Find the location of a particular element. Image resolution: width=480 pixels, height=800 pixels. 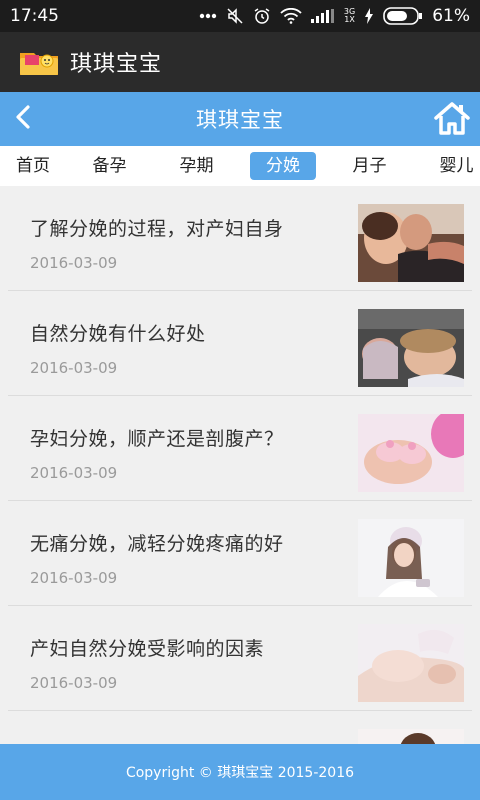

article-title: 无痛分娩，减轻分娩疼痛的好 is located at coordinates (157, 544).